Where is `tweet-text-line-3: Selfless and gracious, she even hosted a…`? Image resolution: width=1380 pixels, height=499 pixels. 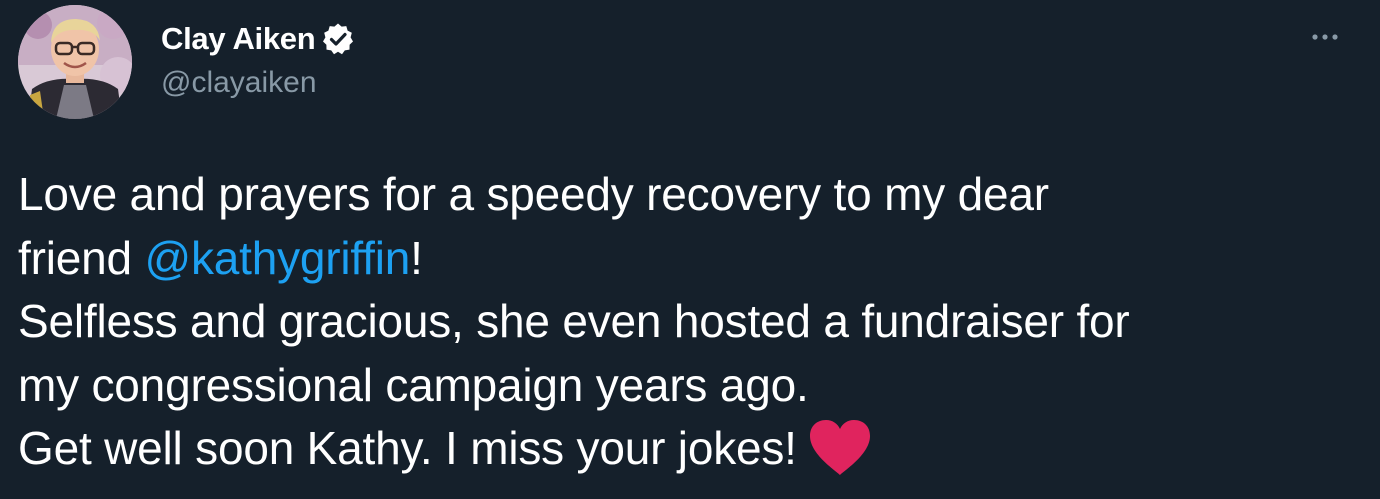
tweet-text-line-3: Selfless and gracious, she even hosted a… is located at coordinates (574, 321).